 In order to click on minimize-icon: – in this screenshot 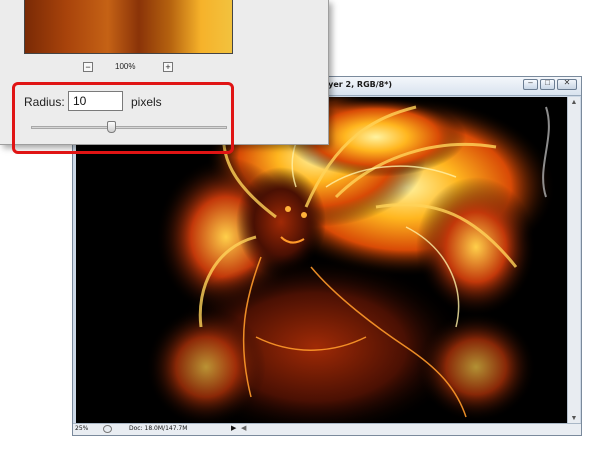, I will do `click(530, 82)`.